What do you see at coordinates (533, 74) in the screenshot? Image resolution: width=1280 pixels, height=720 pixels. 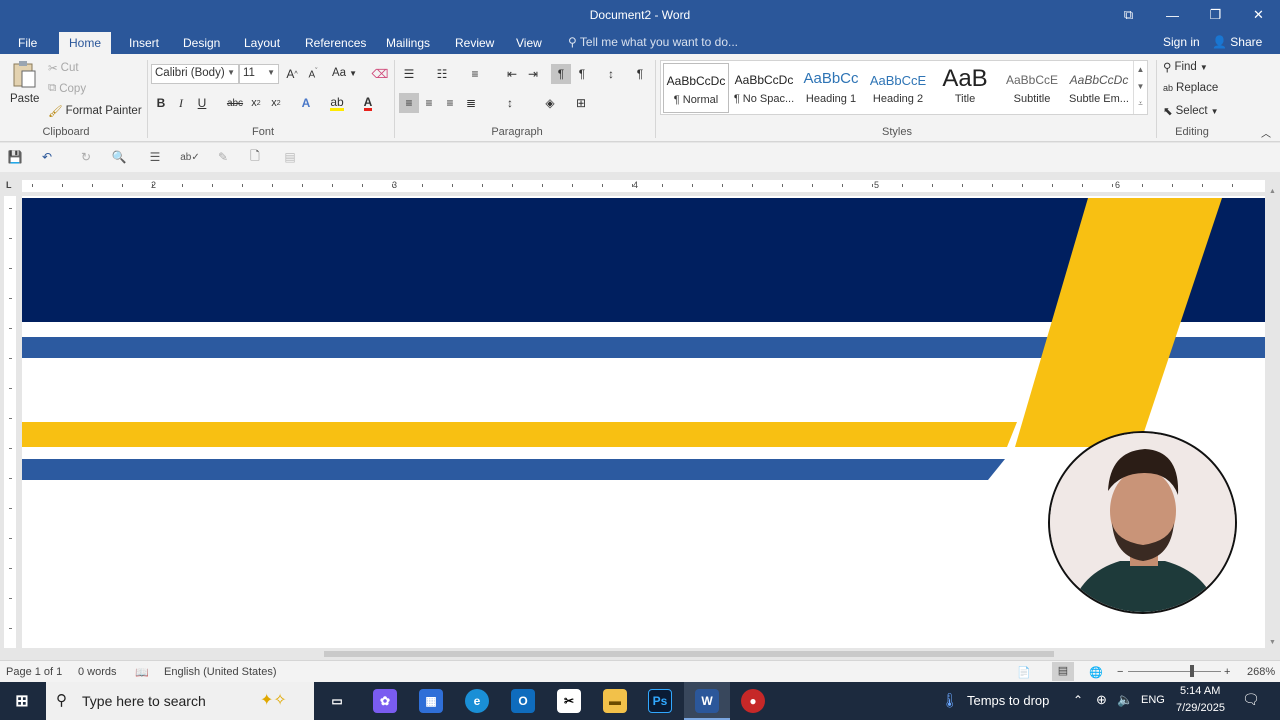 I see `increase-indent-icon: ⇥` at bounding box center [533, 74].